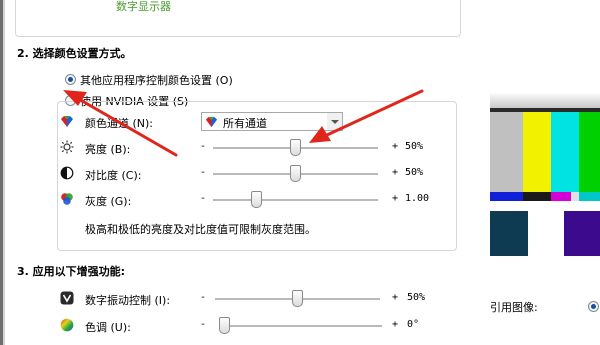  What do you see at coordinates (545, 100) in the screenshot?
I see `preview-top-gradient` at bounding box center [545, 100].